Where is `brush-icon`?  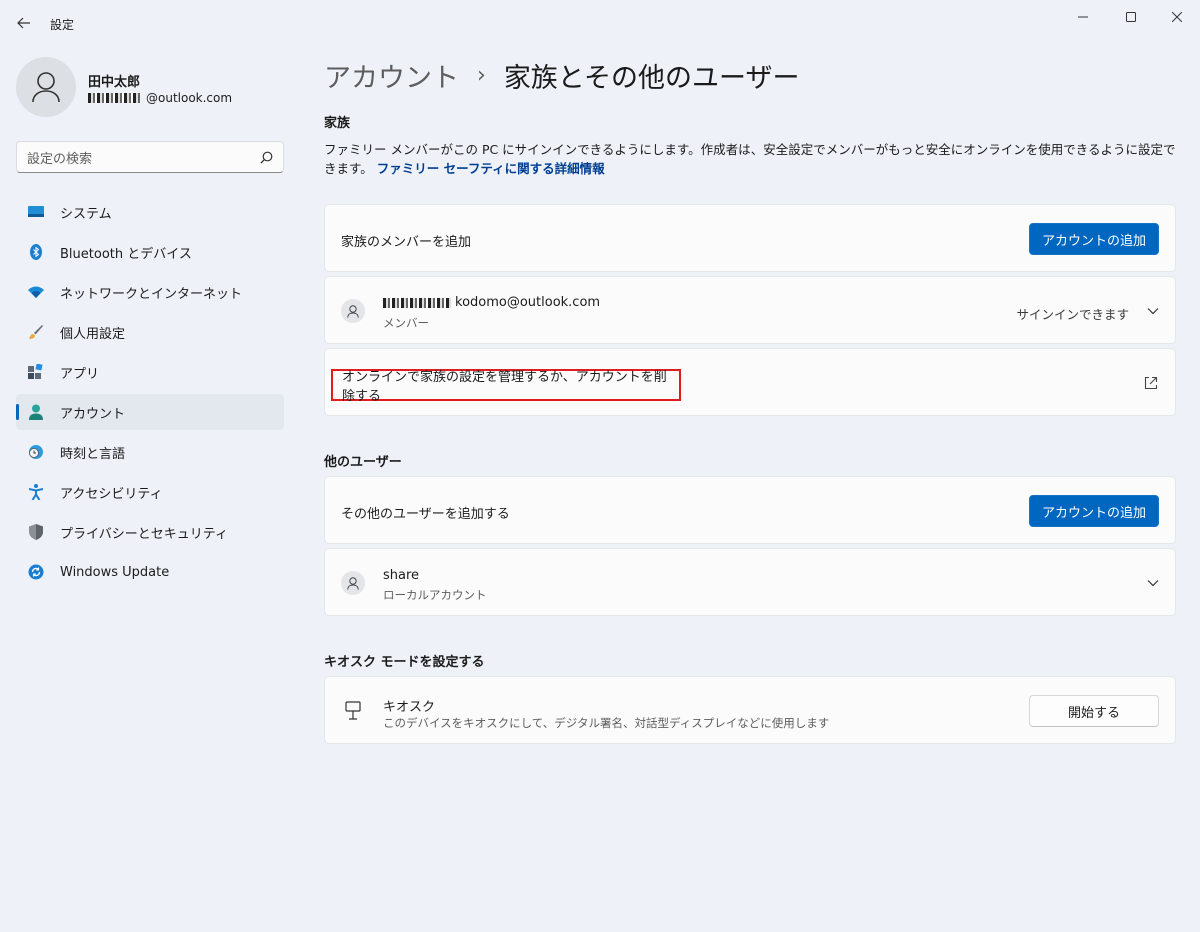
brush-icon is located at coordinates (36, 332).